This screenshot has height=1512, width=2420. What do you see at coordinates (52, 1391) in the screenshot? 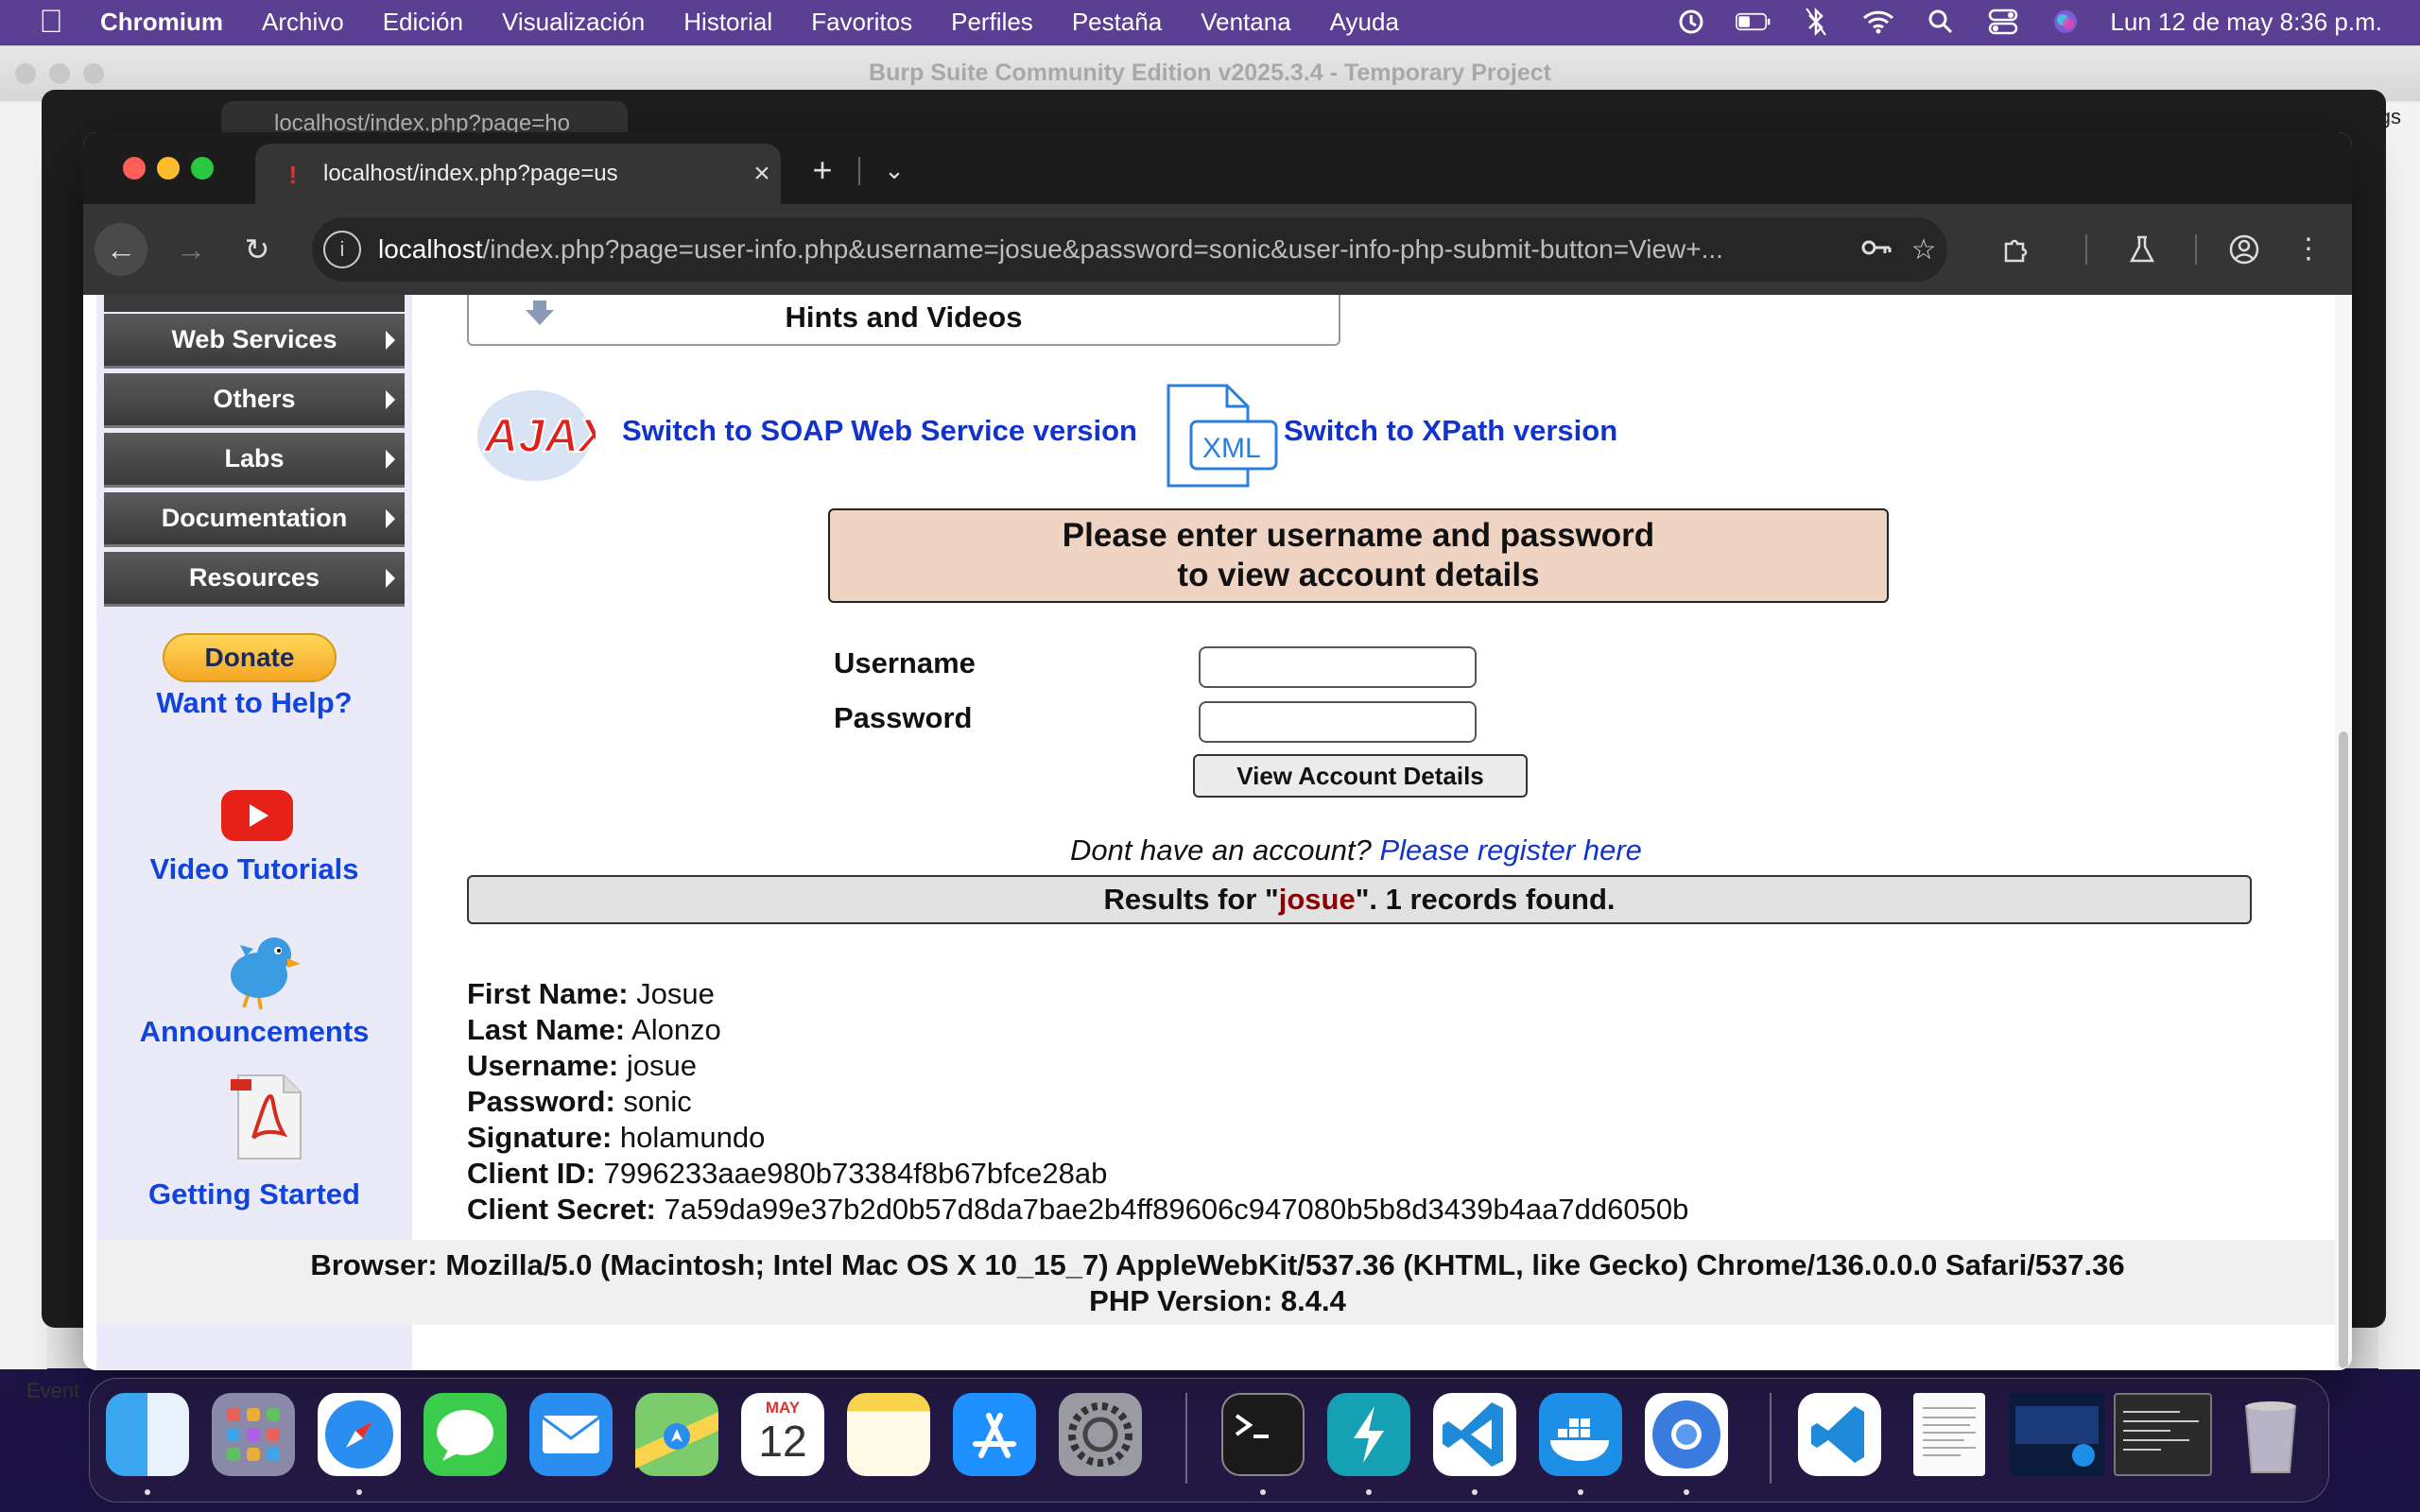
I see `burp-event-log-tab: Event` at bounding box center [52, 1391].